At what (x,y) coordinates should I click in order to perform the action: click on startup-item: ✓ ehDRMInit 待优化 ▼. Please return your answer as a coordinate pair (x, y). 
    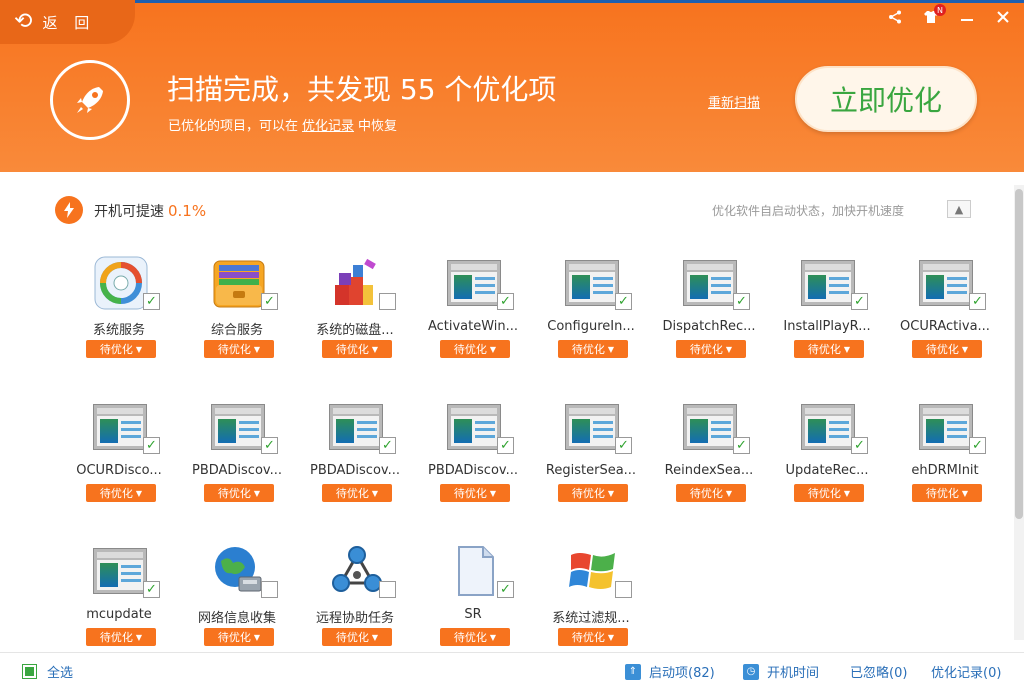
    Looking at the image, I should click on (945, 449).